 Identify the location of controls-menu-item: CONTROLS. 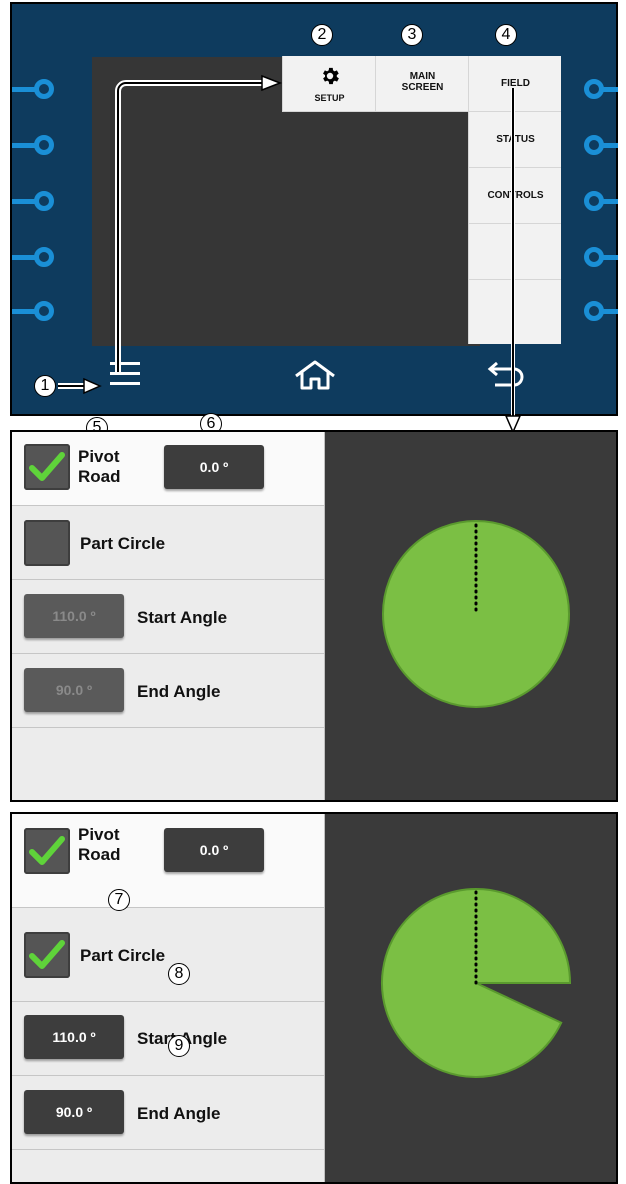
(514, 196).